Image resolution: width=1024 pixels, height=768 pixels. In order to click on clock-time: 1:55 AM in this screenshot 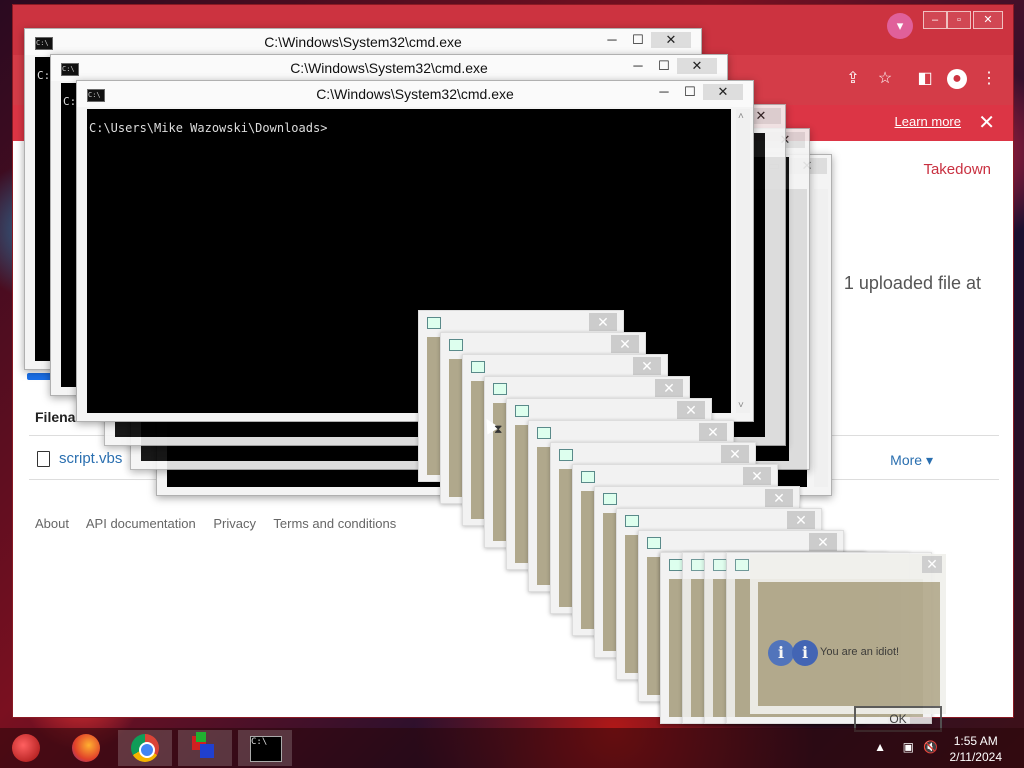, I will do `click(975, 741)`.